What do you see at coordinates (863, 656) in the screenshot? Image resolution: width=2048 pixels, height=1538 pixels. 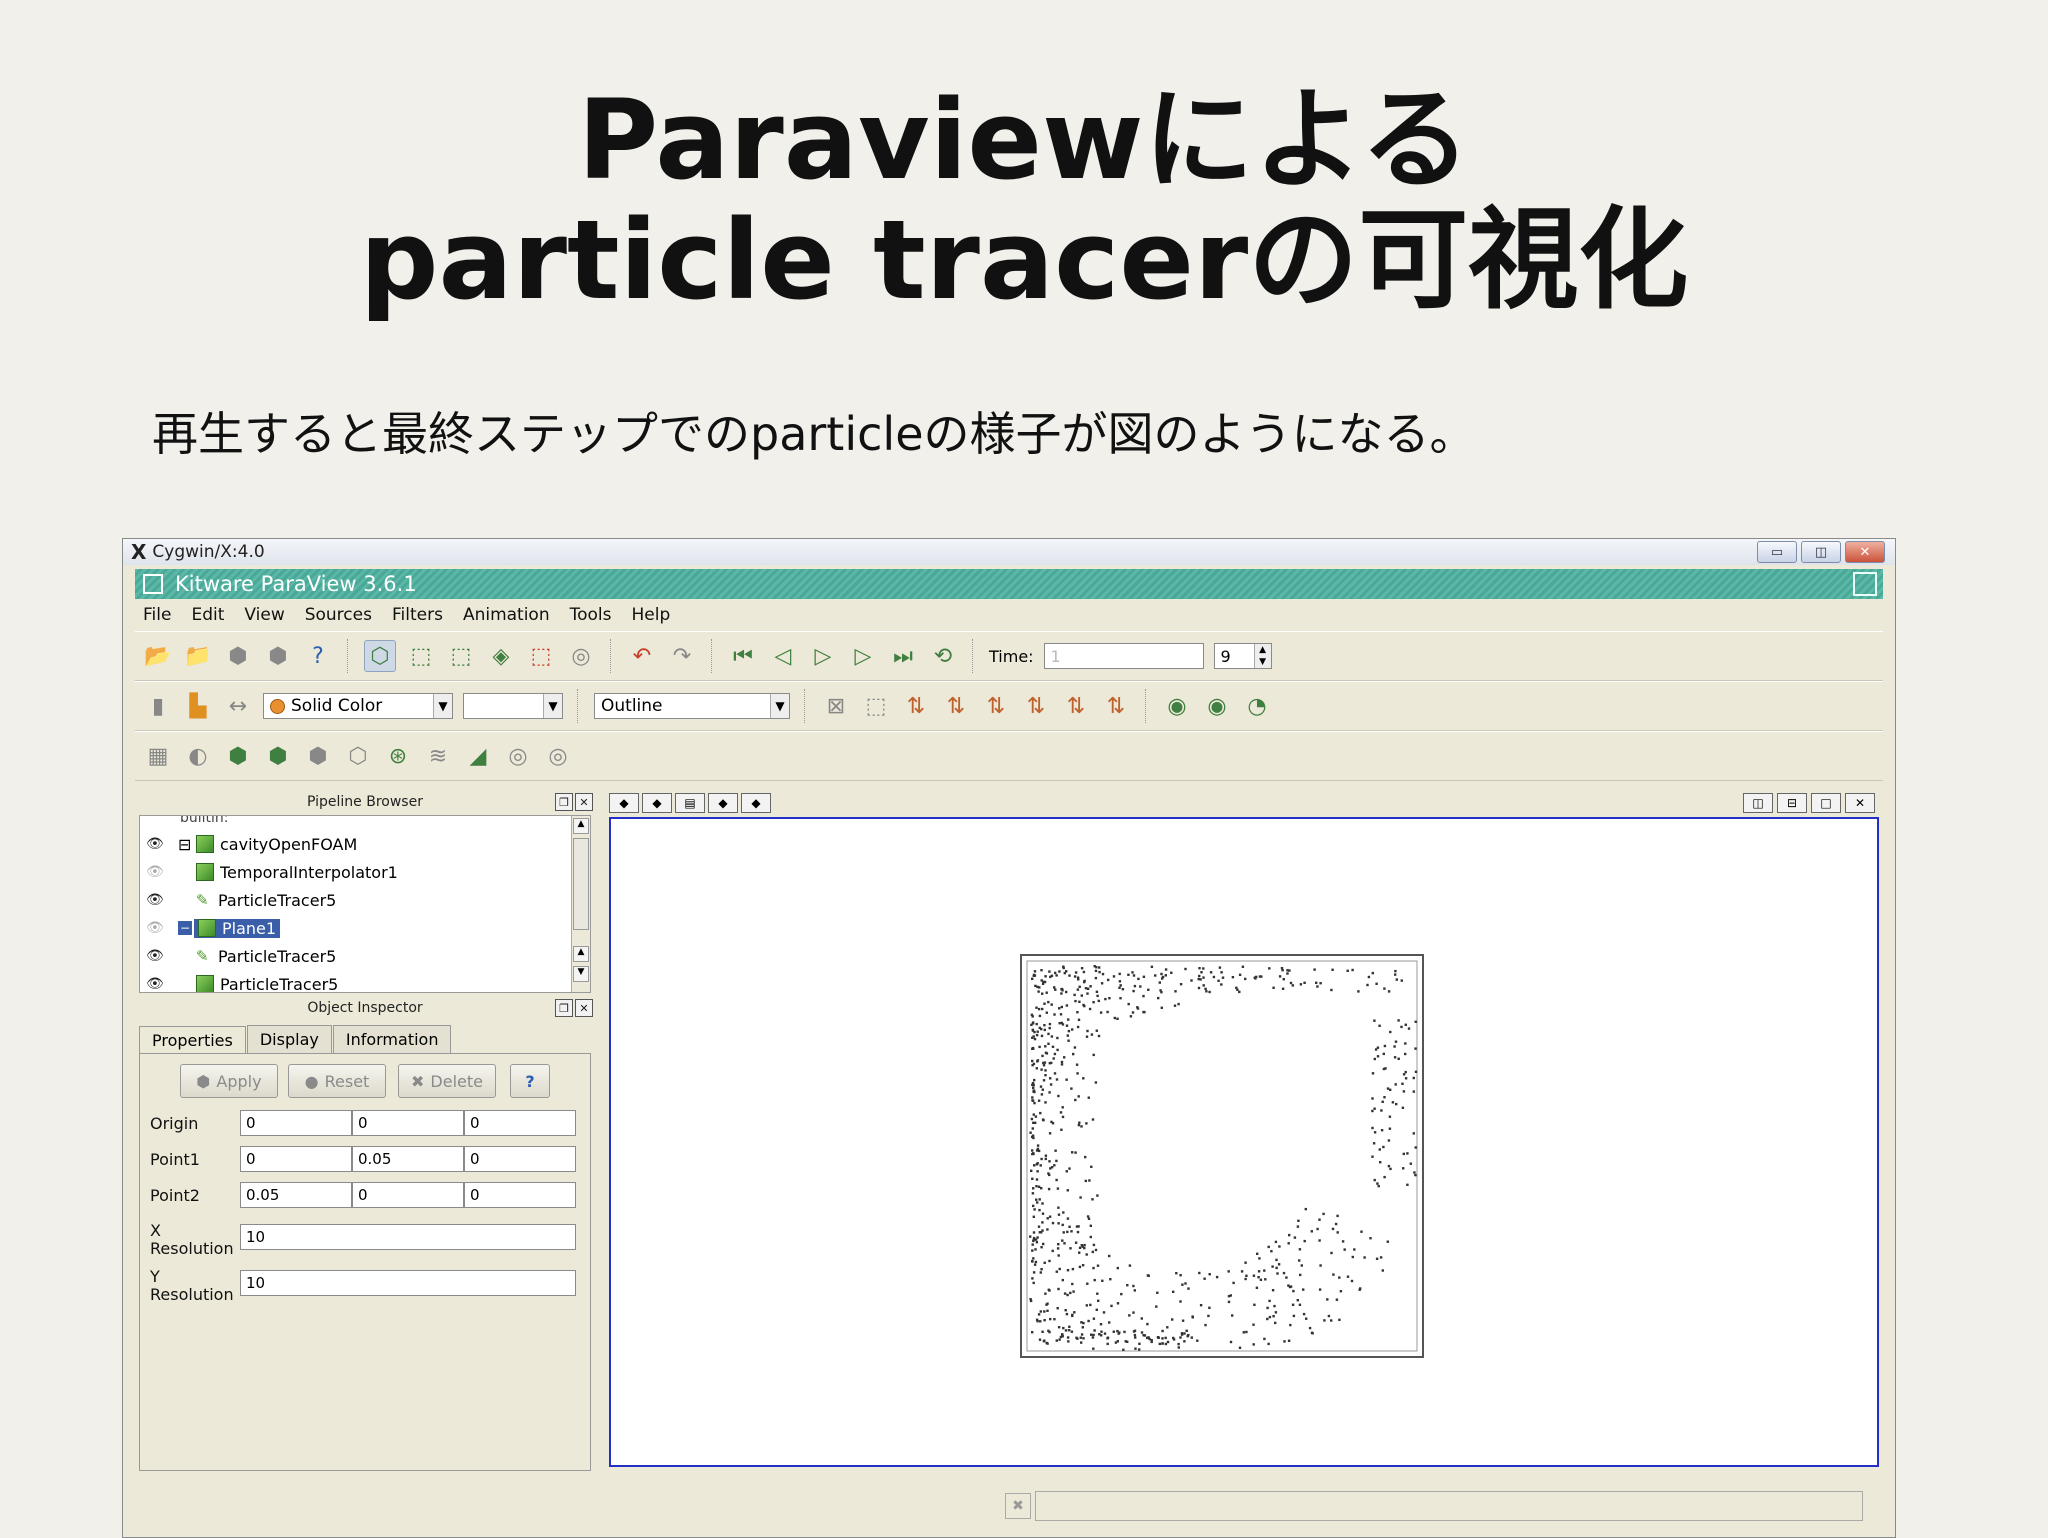 I see `next-frame-icon: ▷` at bounding box center [863, 656].